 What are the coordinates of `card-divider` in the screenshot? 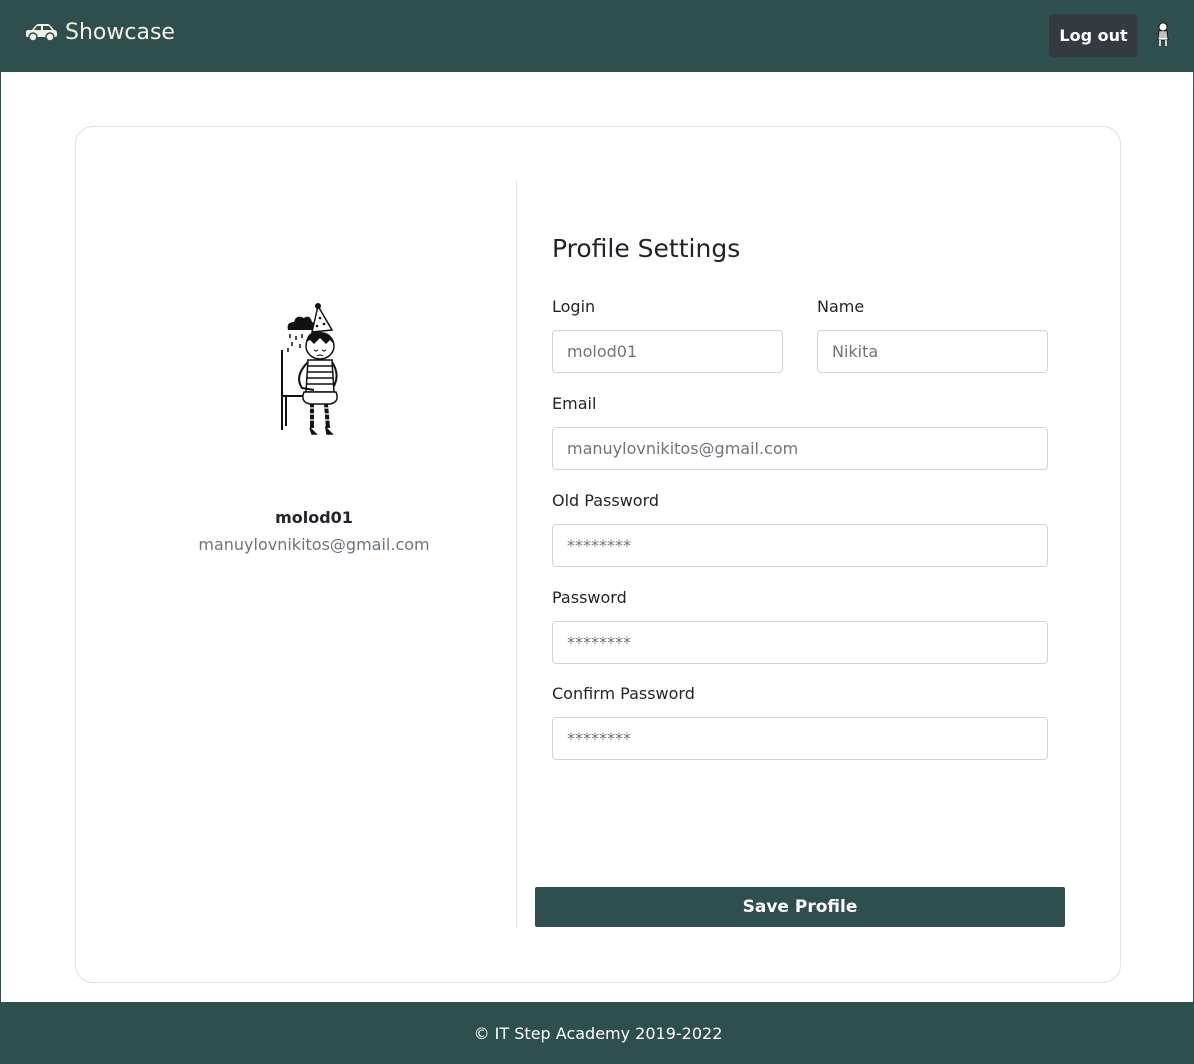 It's located at (516, 554).